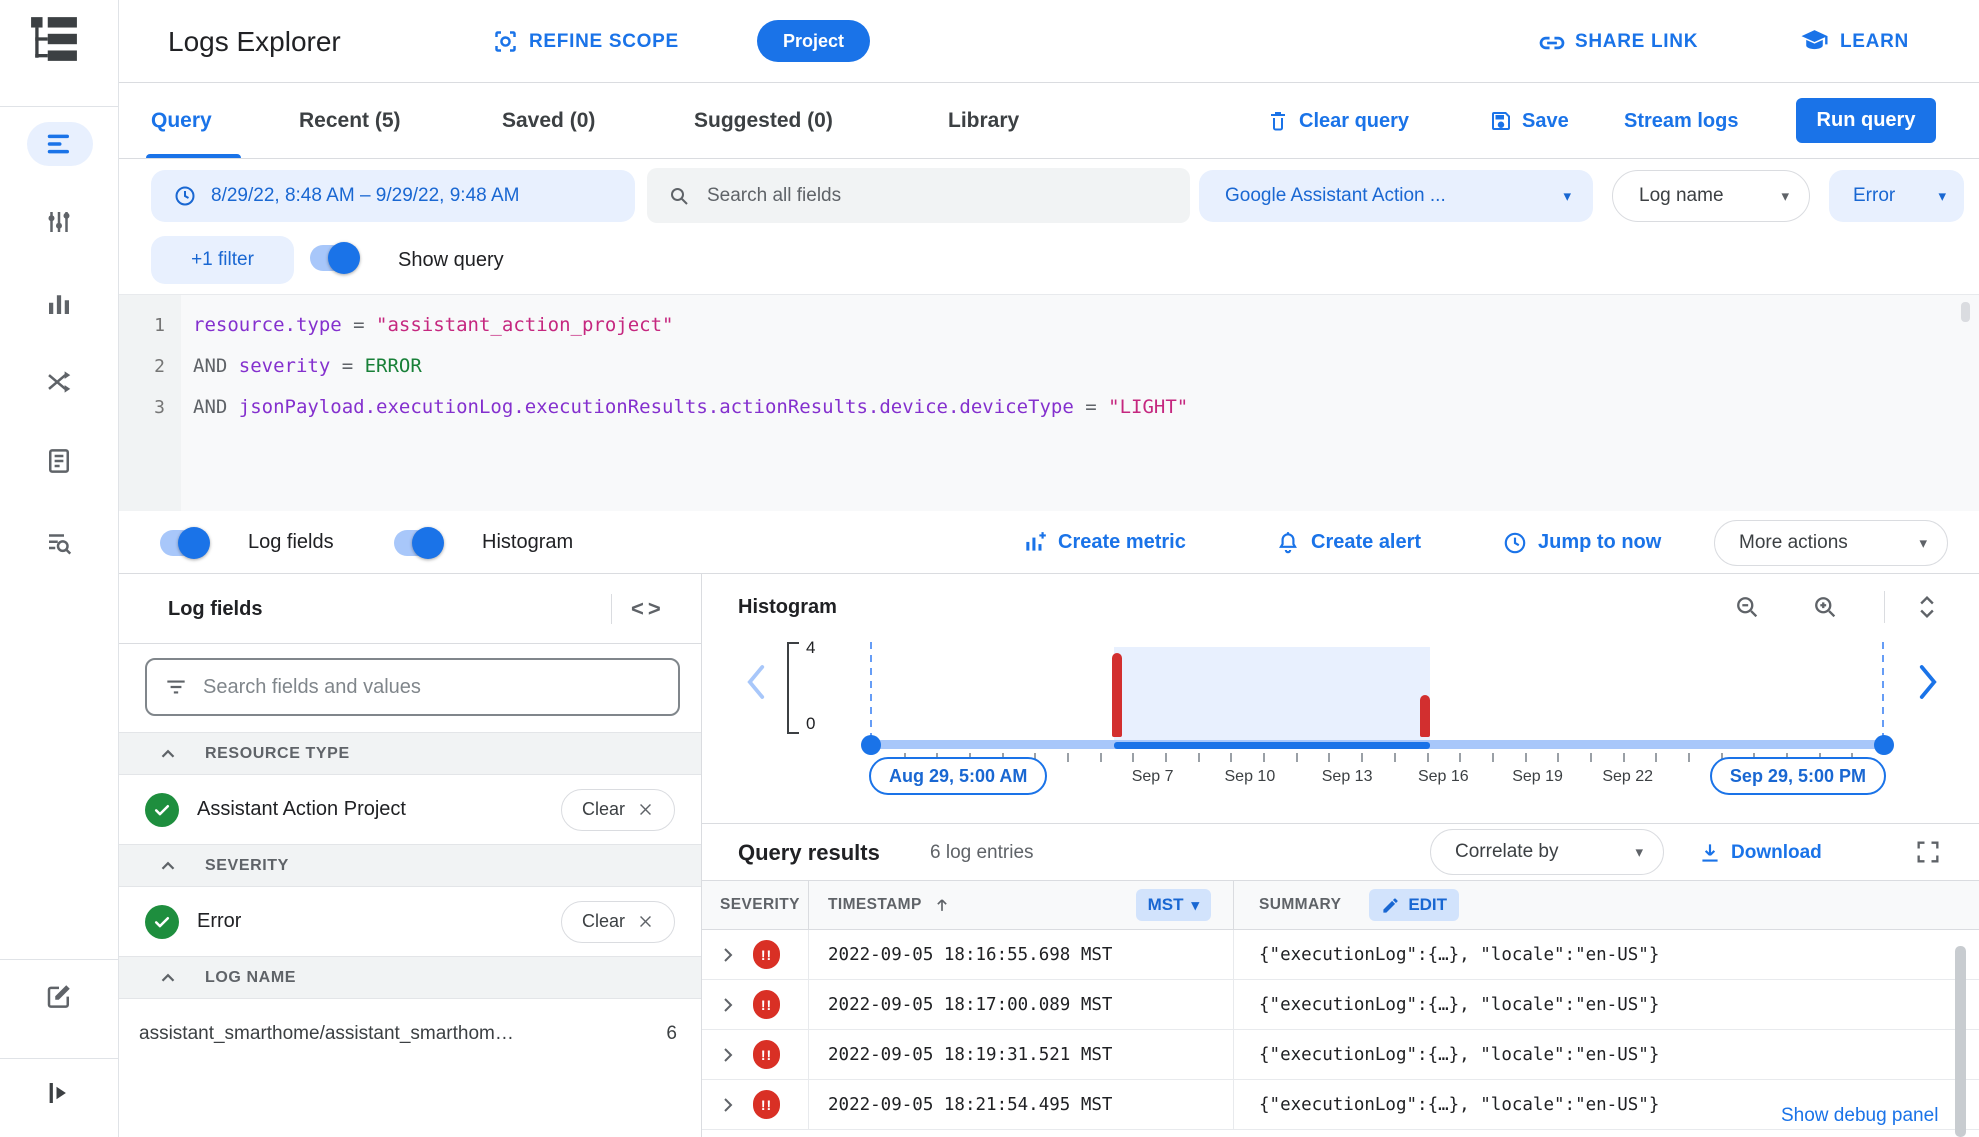 The image size is (1979, 1137). Describe the element at coordinates (1537, 776) in the screenshot. I see `timeline-tick-label: Sep 19` at that location.